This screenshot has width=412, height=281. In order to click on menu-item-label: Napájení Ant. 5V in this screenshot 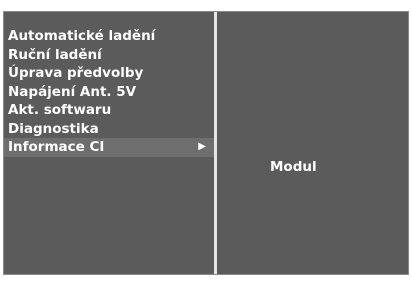, I will do `click(72, 91)`.